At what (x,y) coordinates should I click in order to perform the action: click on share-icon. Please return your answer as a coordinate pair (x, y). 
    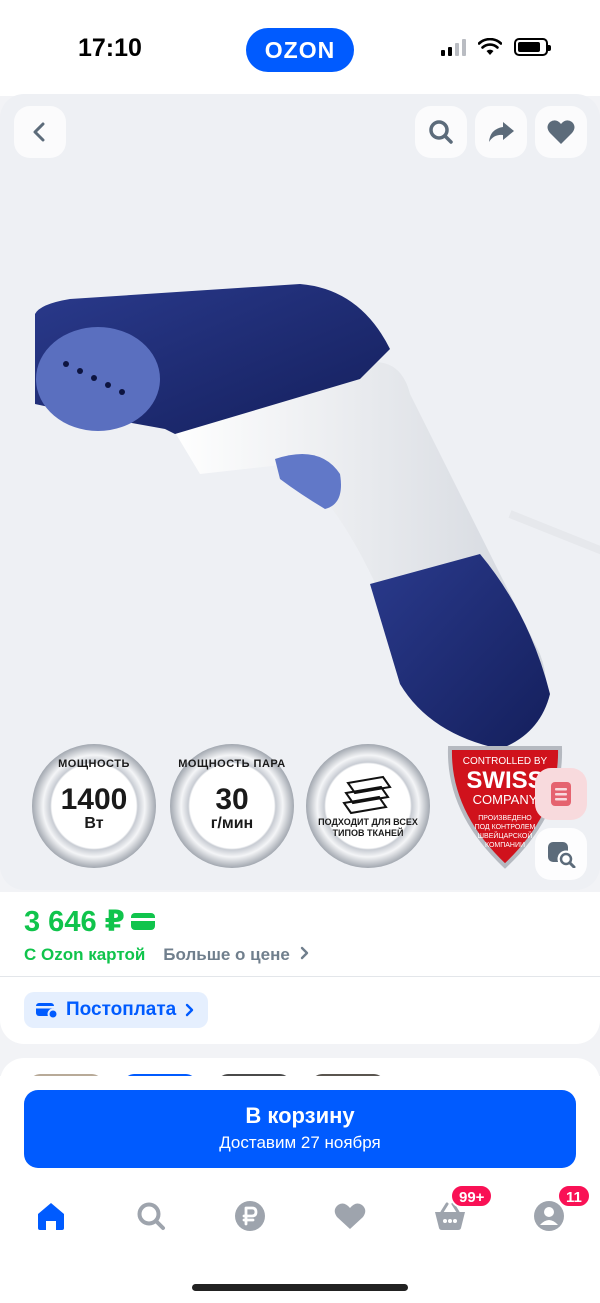
    Looking at the image, I should click on (501, 132).